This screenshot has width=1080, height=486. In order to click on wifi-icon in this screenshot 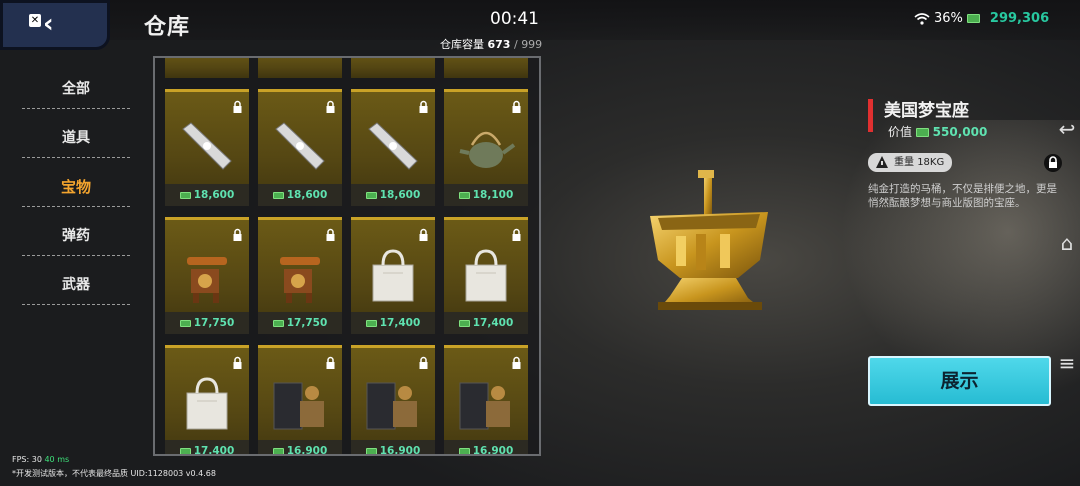, I will do `click(922, 18)`.